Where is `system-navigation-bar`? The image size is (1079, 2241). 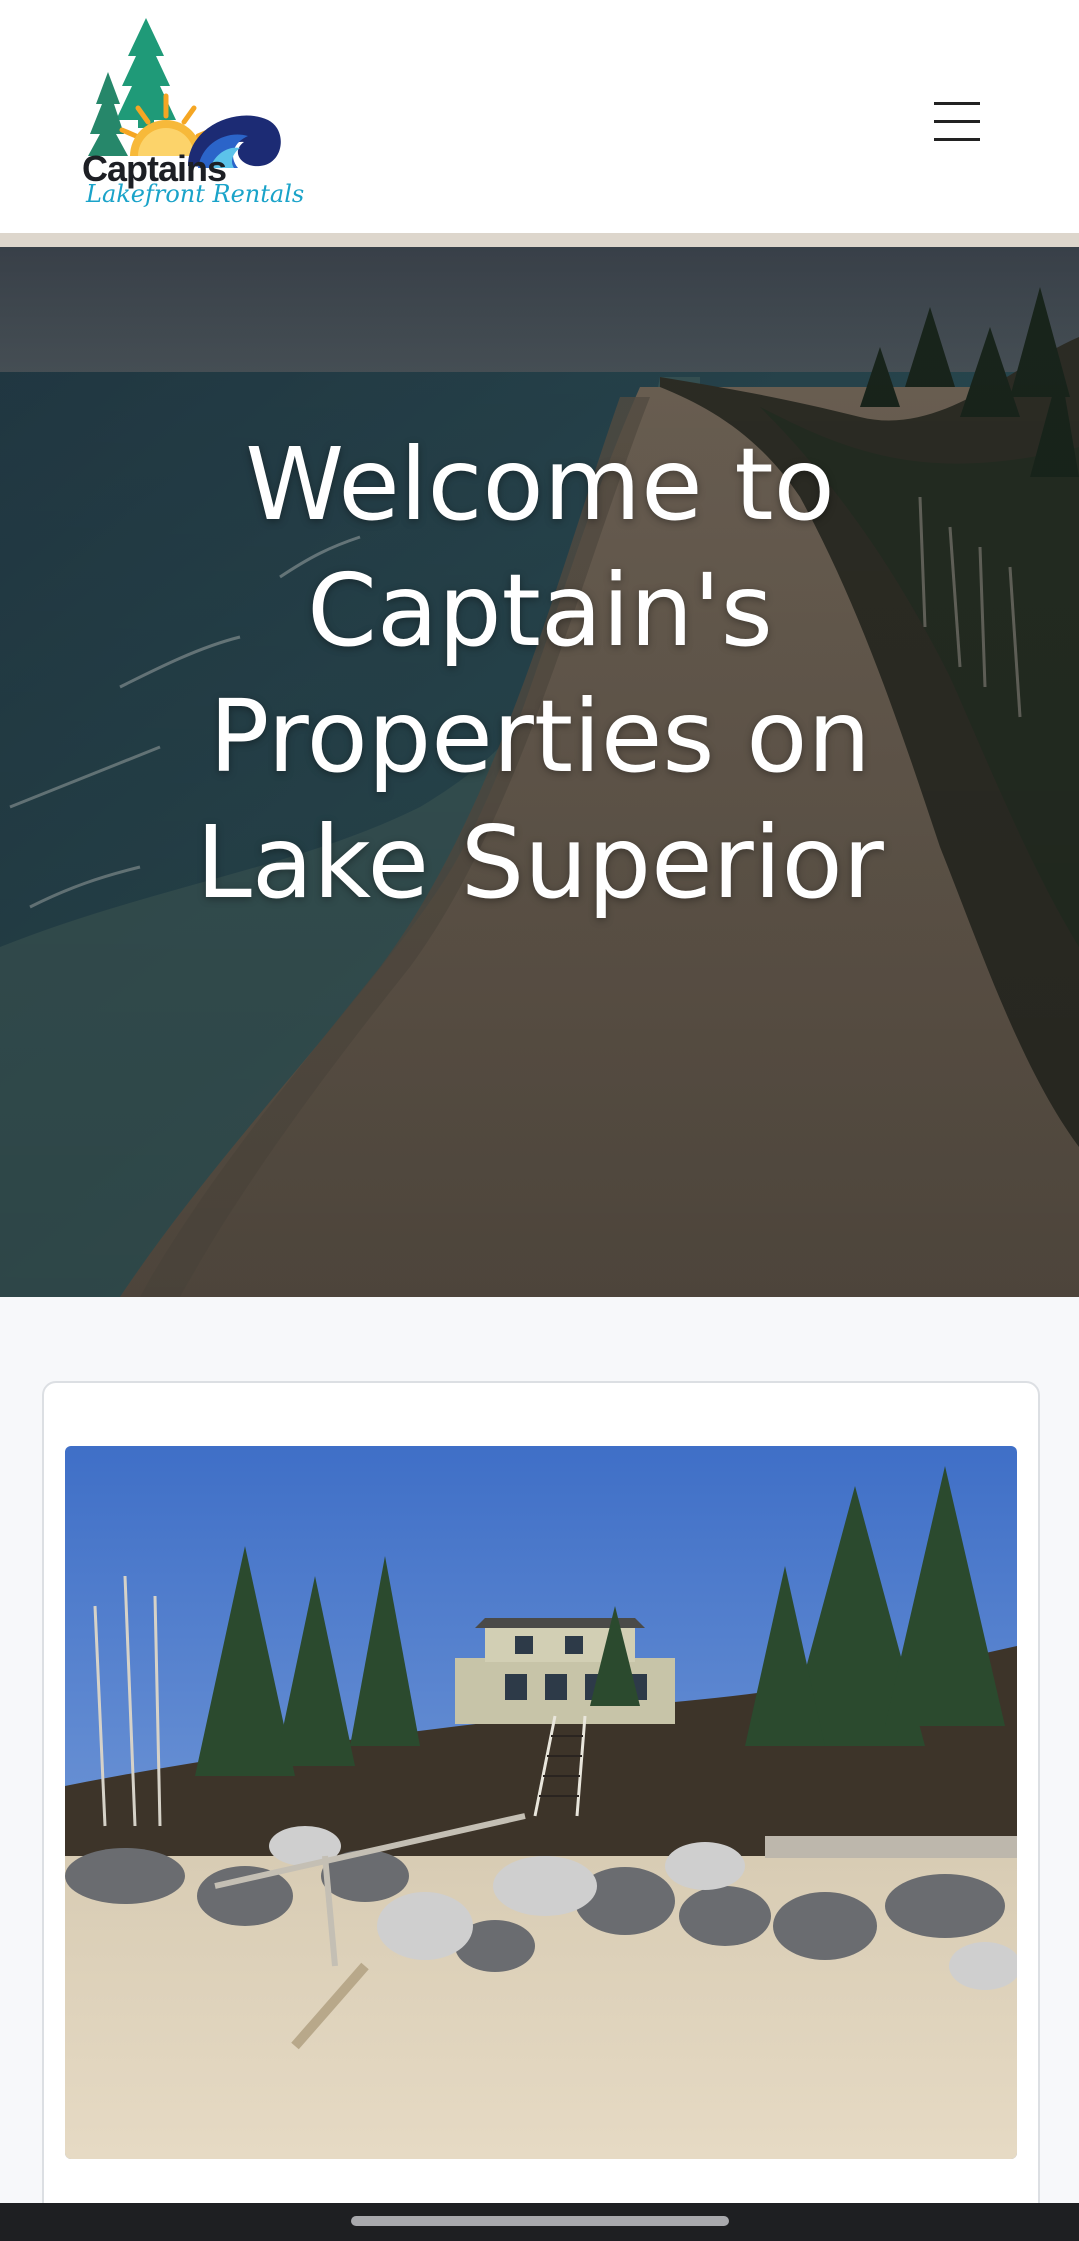 system-navigation-bar is located at coordinates (539, 2222).